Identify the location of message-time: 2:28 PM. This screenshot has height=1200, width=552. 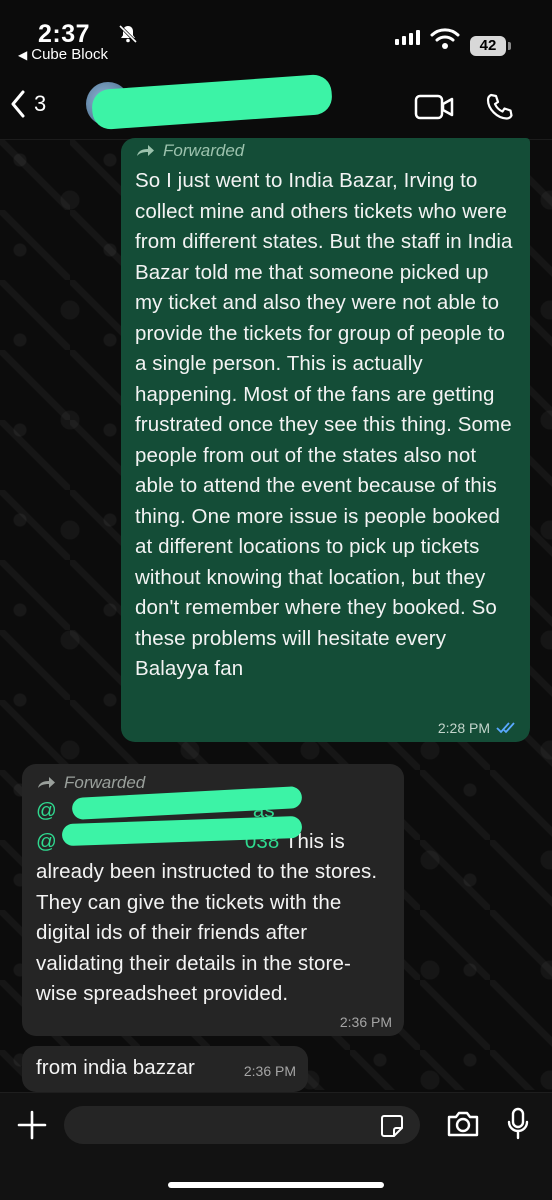
(463, 728).